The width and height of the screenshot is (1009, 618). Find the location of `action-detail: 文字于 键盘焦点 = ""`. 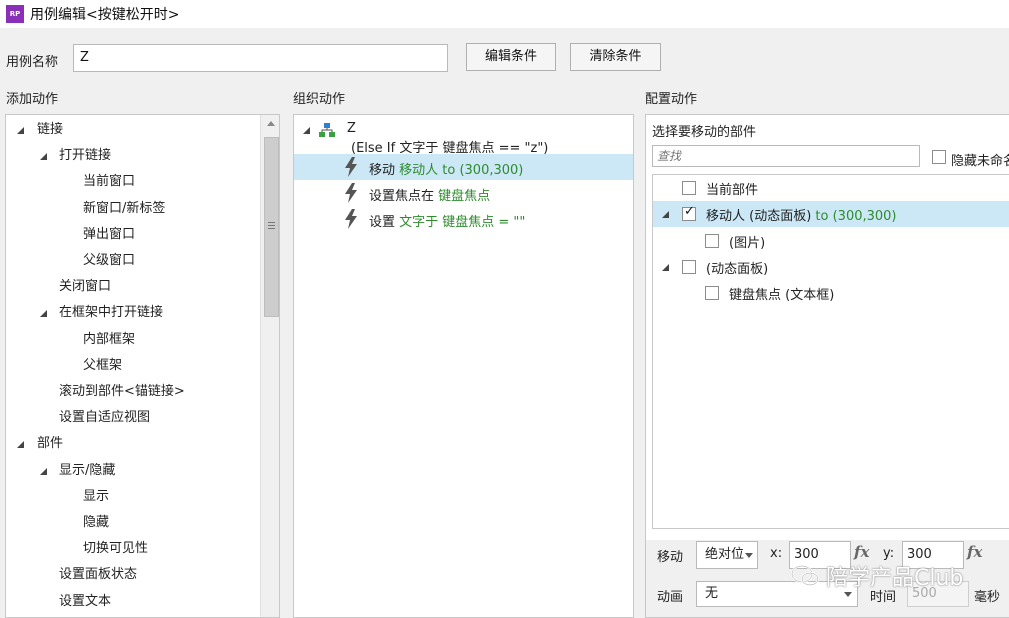

action-detail: 文字于 键盘焦点 = "" is located at coordinates (462, 222).